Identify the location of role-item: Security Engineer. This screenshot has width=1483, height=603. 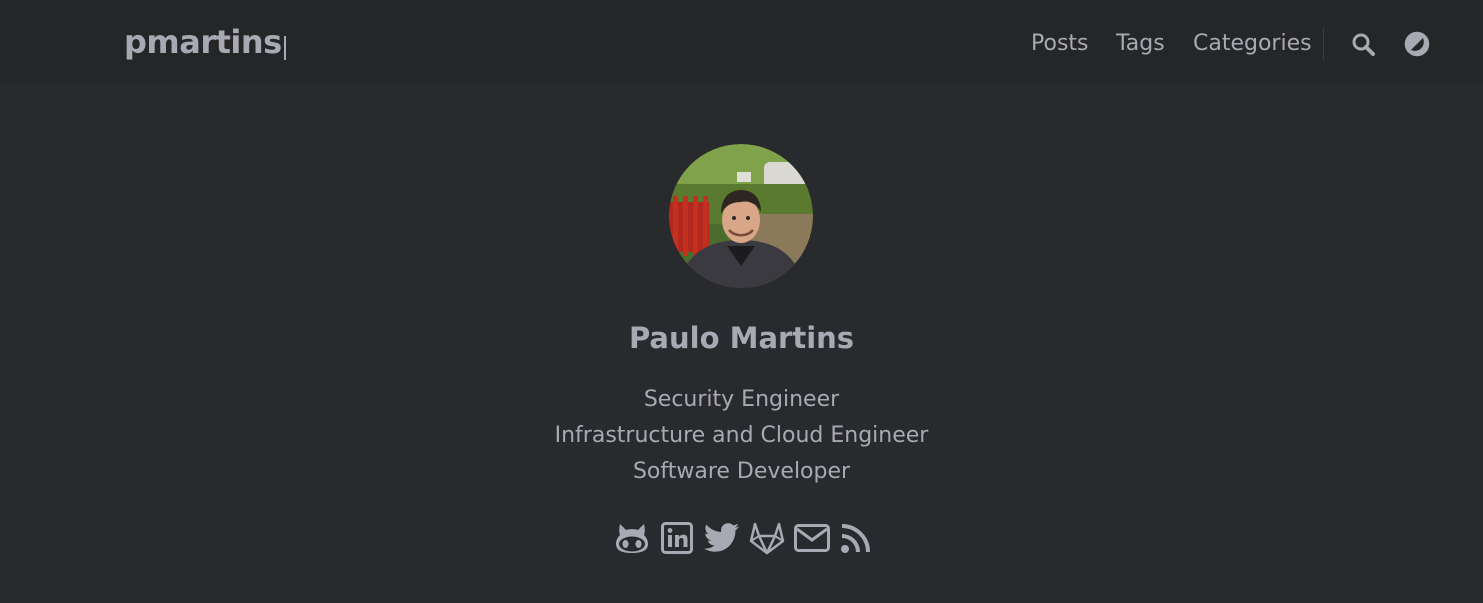
(741, 399).